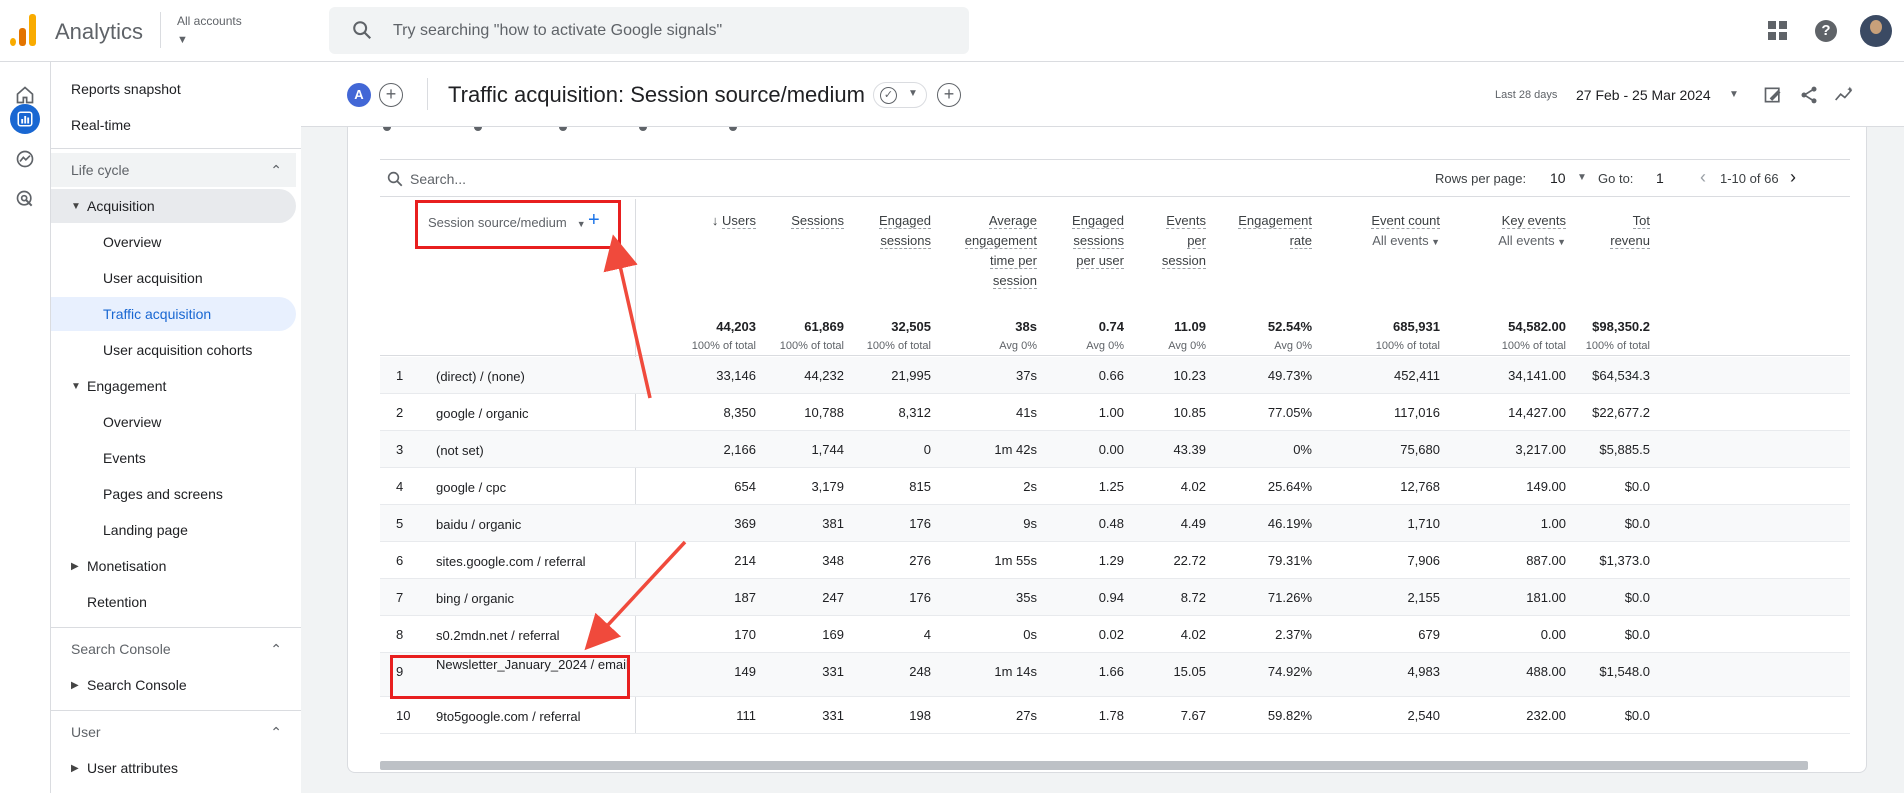  Describe the element at coordinates (635, 442) in the screenshot. I see `annotation-arrows` at that location.